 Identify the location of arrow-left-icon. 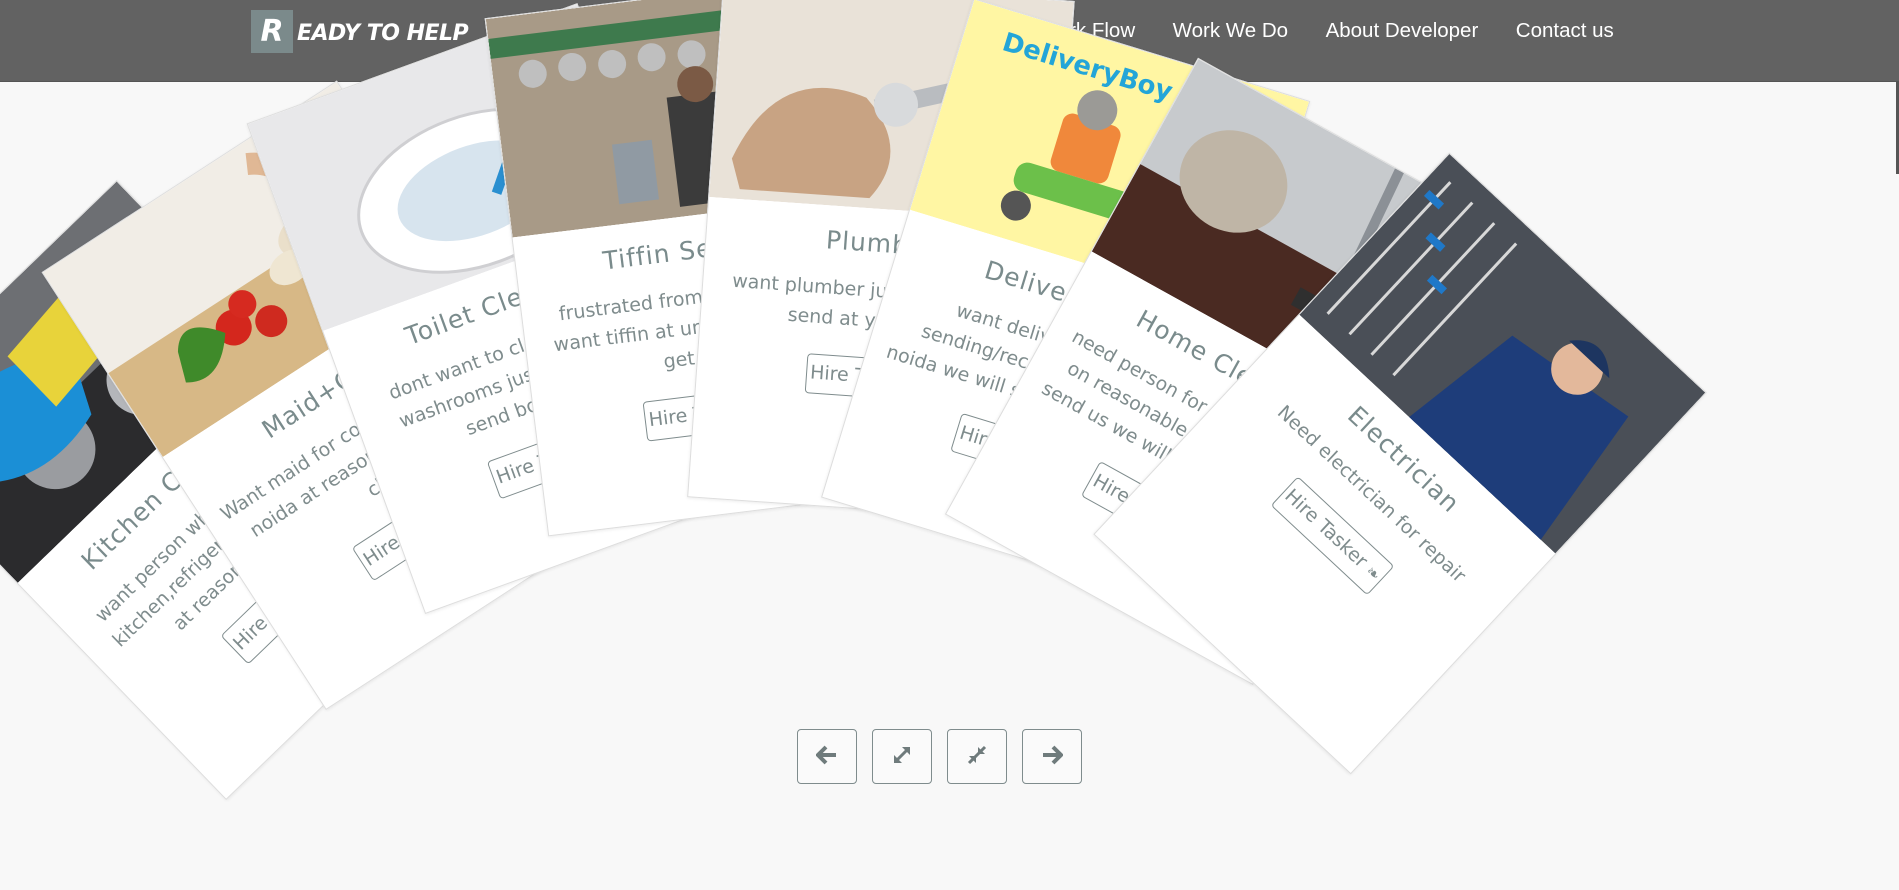
(826, 757).